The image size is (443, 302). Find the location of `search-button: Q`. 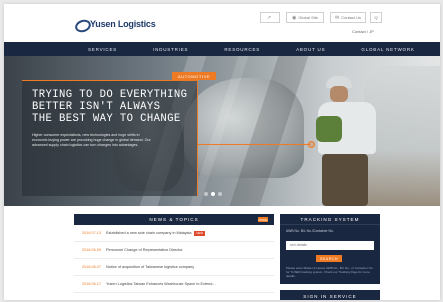

search-button: Q is located at coordinates (376, 17).